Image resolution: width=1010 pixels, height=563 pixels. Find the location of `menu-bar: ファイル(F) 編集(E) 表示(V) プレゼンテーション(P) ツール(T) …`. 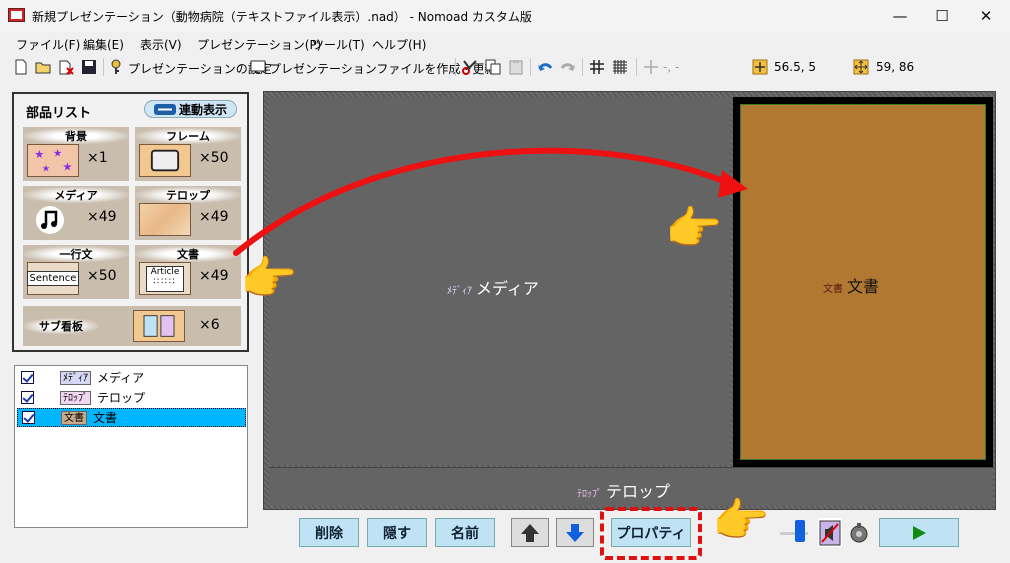

menu-bar: ファイル(F) 編集(E) 表示(V) プレゼンテーション(P) ツール(T) … is located at coordinates (505, 43).